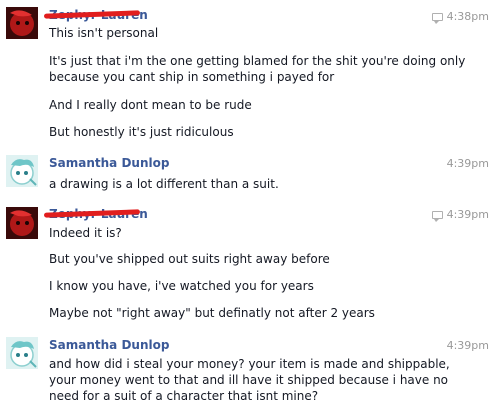 The height and width of the screenshot is (414, 494). What do you see at coordinates (141, 132) in the screenshot?
I see `message-text: But honestly it's just ridiculous` at bounding box center [141, 132].